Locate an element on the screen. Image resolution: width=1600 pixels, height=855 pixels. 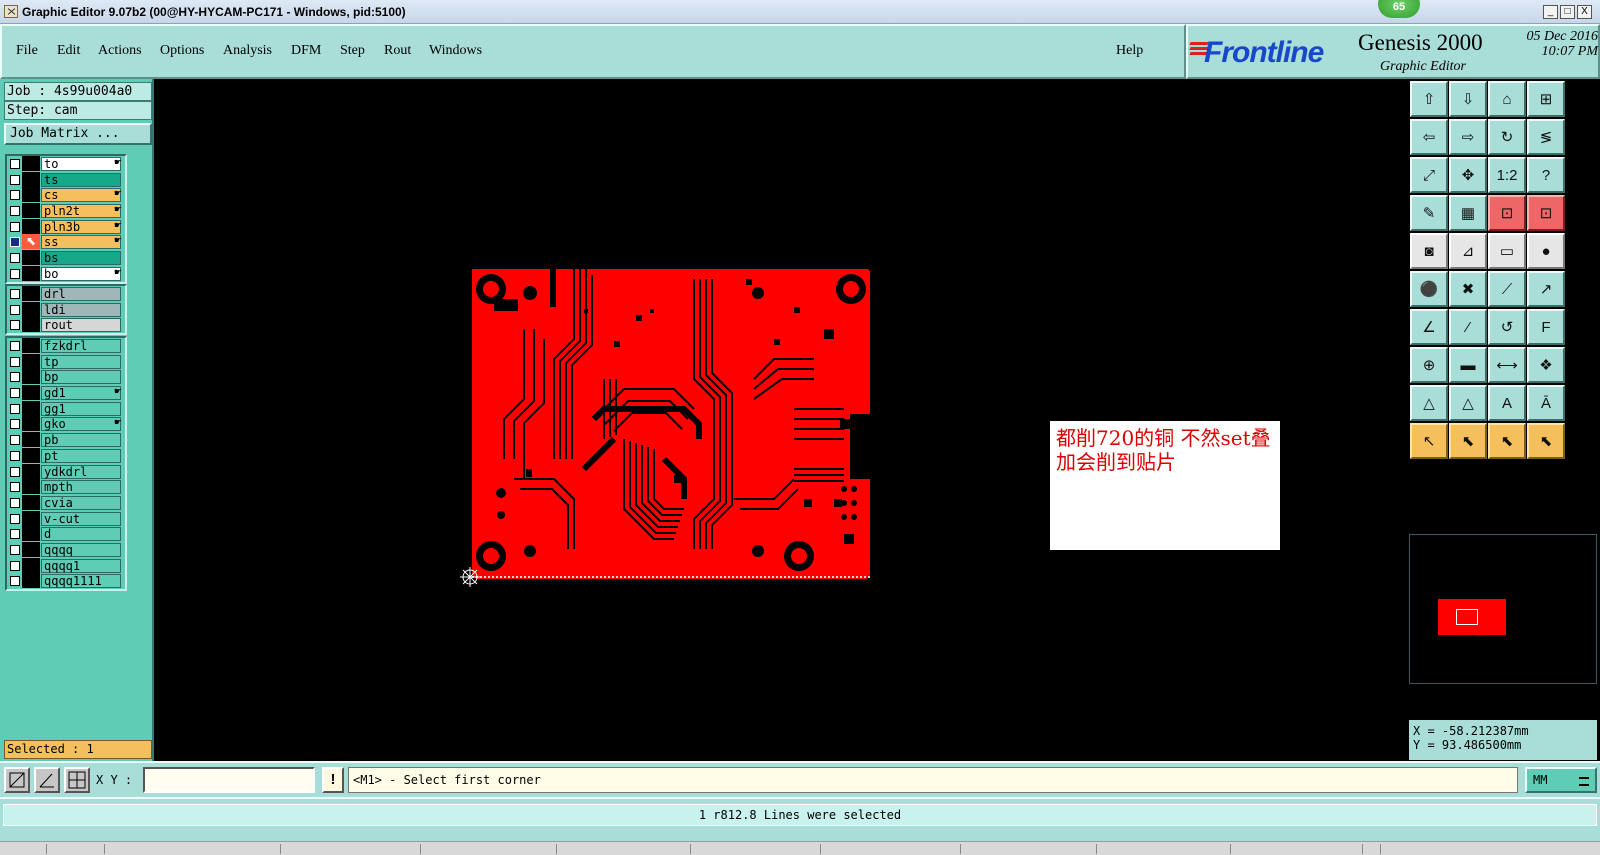
angle-icon: ∠ is located at coordinates (1429, 327).